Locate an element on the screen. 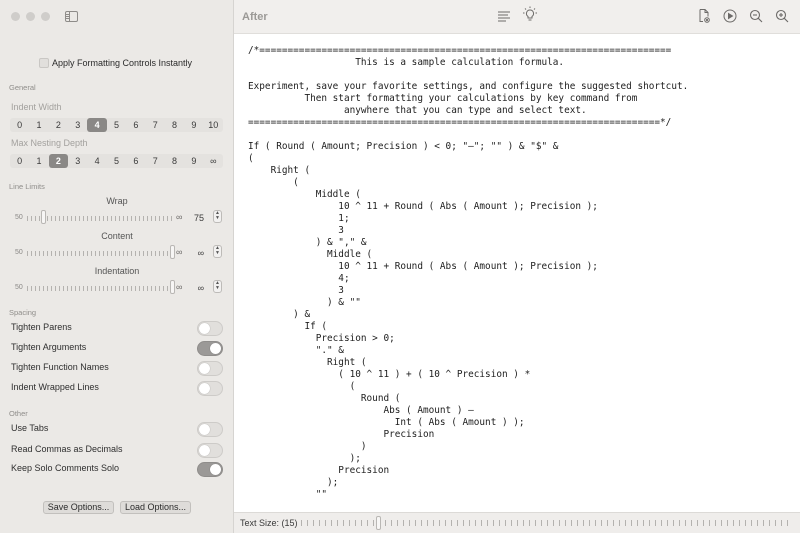 The width and height of the screenshot is (800, 533). indent-width-option: 4 is located at coordinates (97, 125).